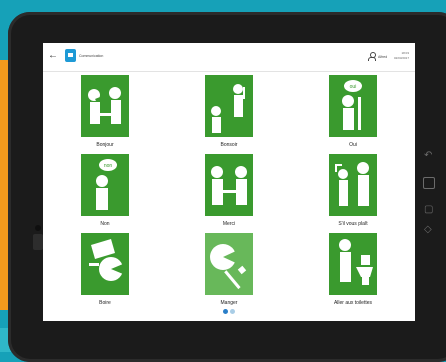  What do you see at coordinates (353, 303) in the screenshot?
I see `card-label: Aller aux toilettes` at bounding box center [353, 303].